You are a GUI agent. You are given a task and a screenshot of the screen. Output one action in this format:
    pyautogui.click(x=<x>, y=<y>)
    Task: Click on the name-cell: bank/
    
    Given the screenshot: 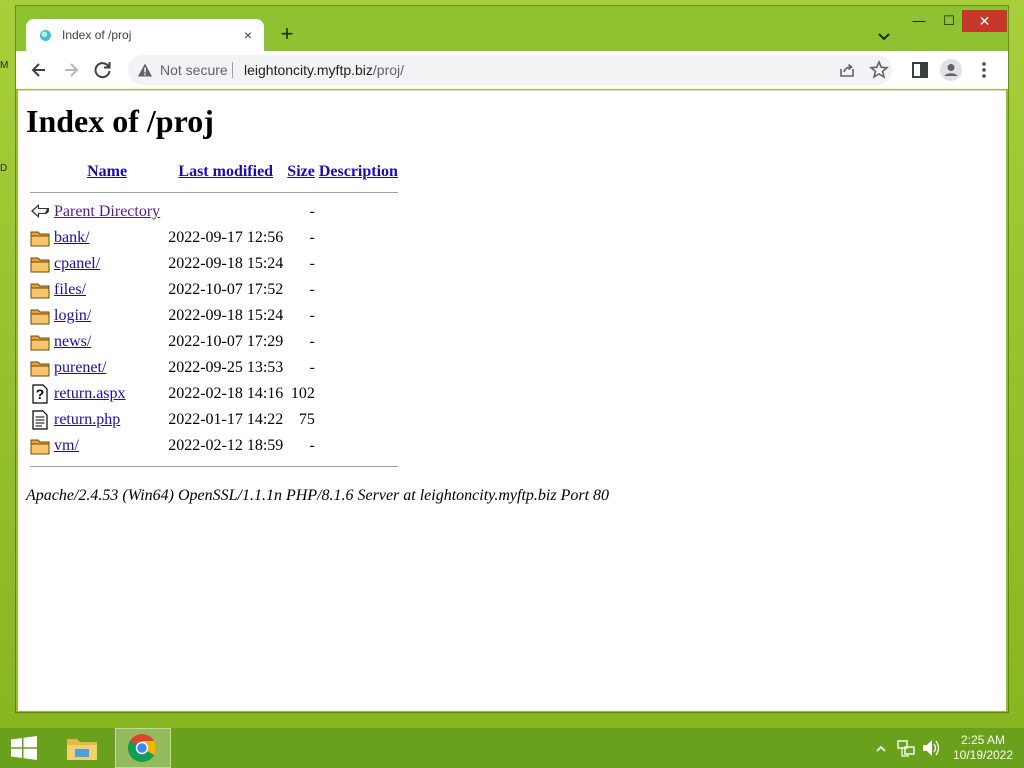 What is the action you would take?
    pyautogui.click(x=107, y=238)
    